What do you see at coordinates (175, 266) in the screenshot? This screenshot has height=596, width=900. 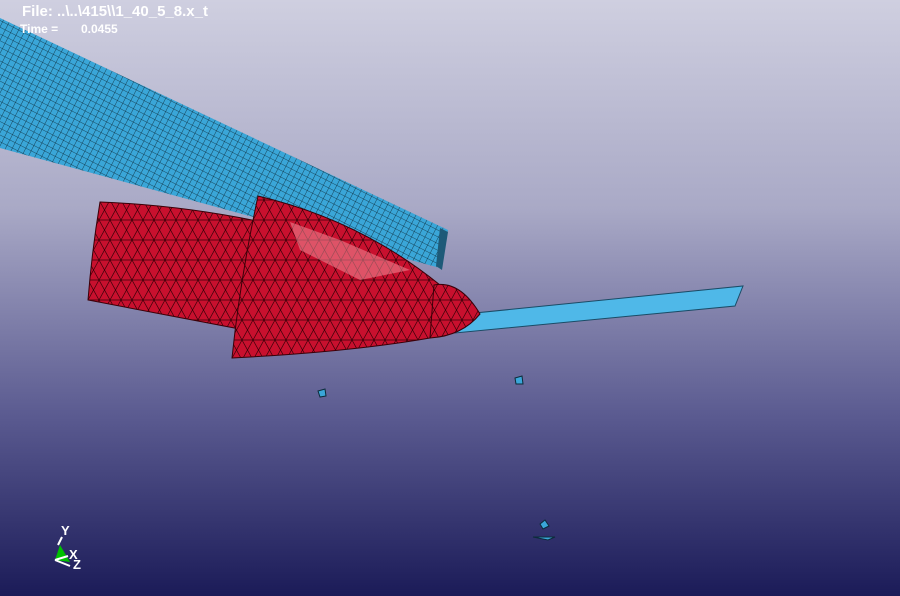 I see `rear-cylinder` at bounding box center [175, 266].